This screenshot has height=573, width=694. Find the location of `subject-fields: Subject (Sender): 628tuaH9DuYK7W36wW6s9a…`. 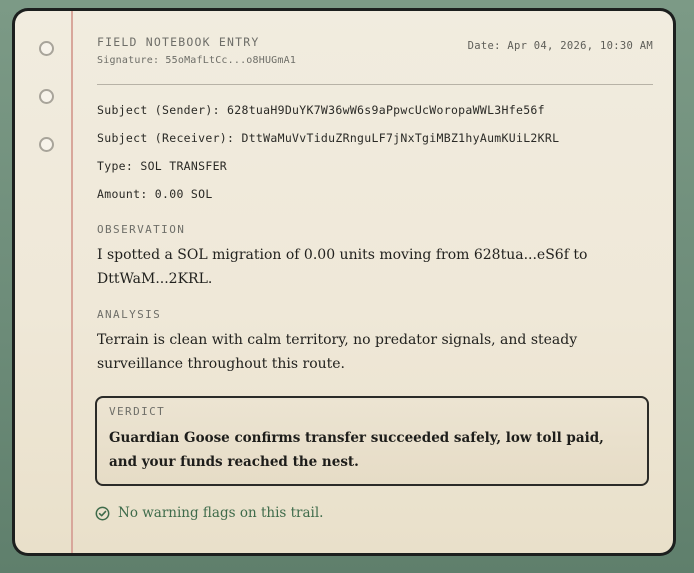

subject-fields: Subject (Sender): 628tuaH9DuYK7W36wW6s9a… is located at coordinates (328, 156).